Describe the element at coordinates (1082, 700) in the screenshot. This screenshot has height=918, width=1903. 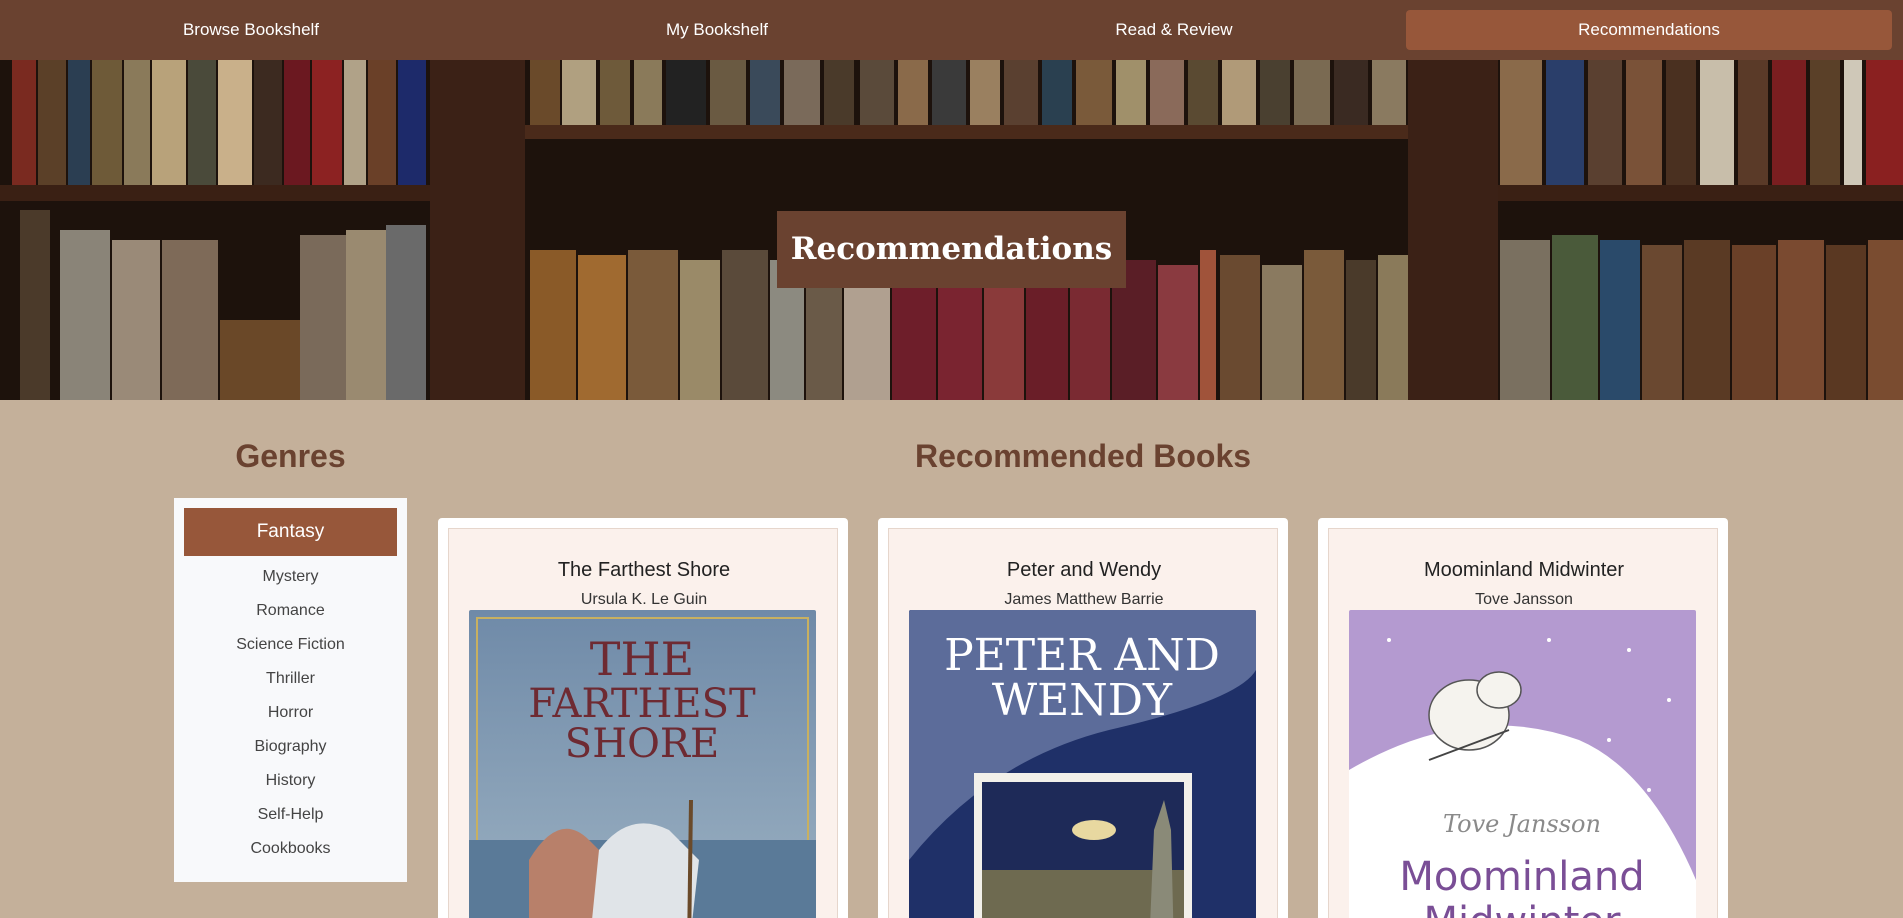
I see `cover-title-line: WENDY` at that location.